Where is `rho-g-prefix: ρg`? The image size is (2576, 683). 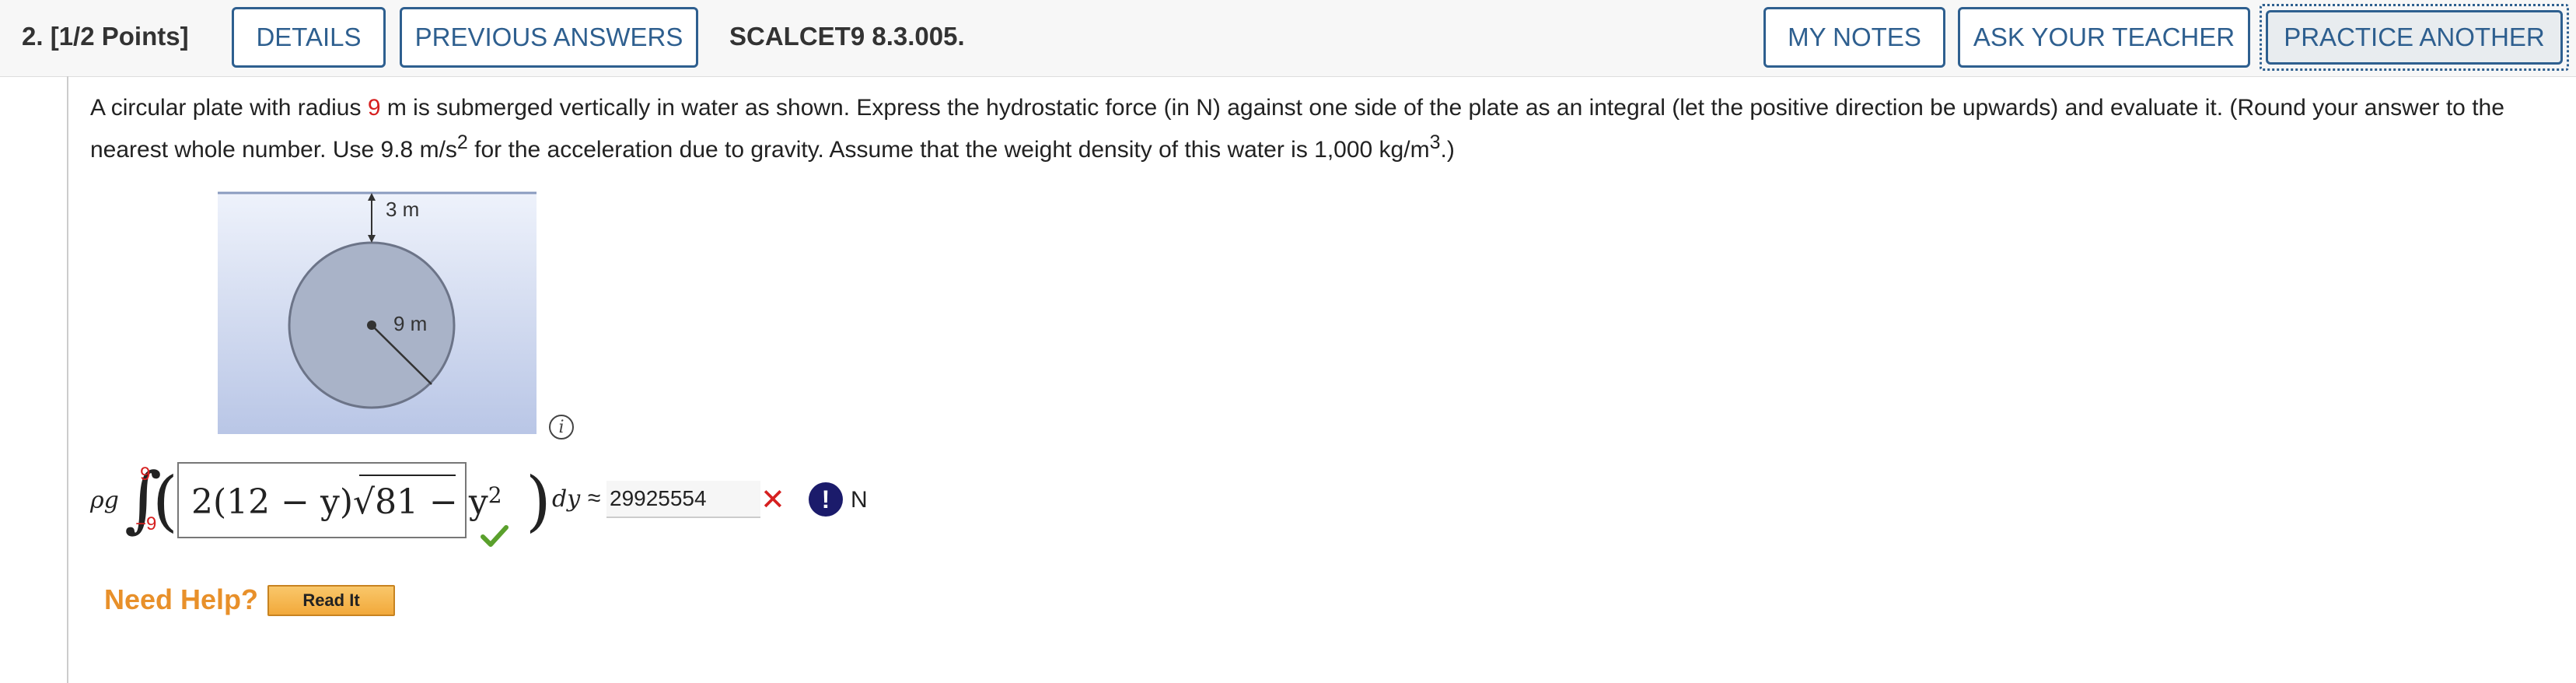
rho-g-prefix: ρg is located at coordinates (104, 500).